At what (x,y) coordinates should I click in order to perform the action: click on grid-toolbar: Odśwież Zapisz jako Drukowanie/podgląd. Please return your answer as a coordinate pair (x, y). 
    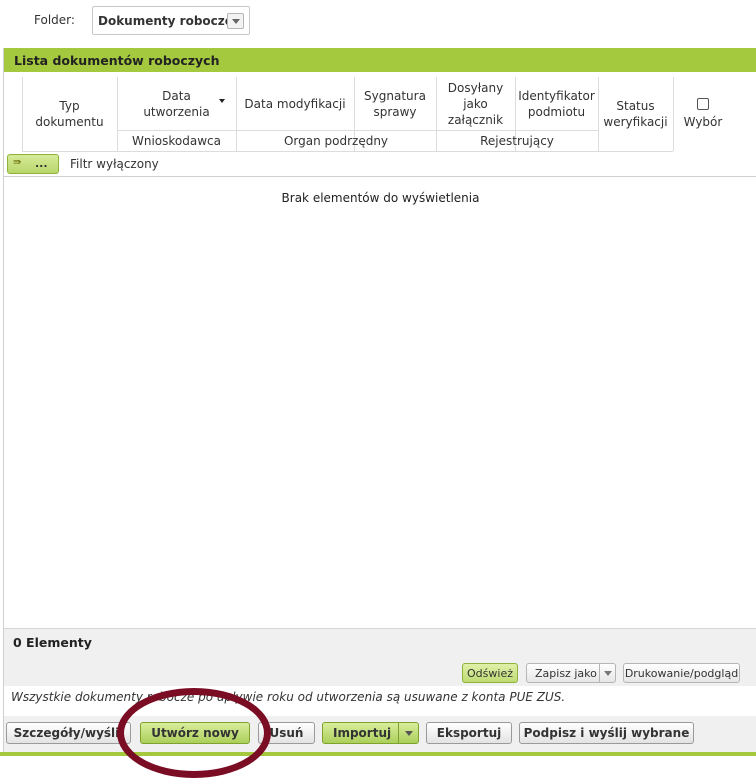
    Looking at the image, I should click on (380, 670).